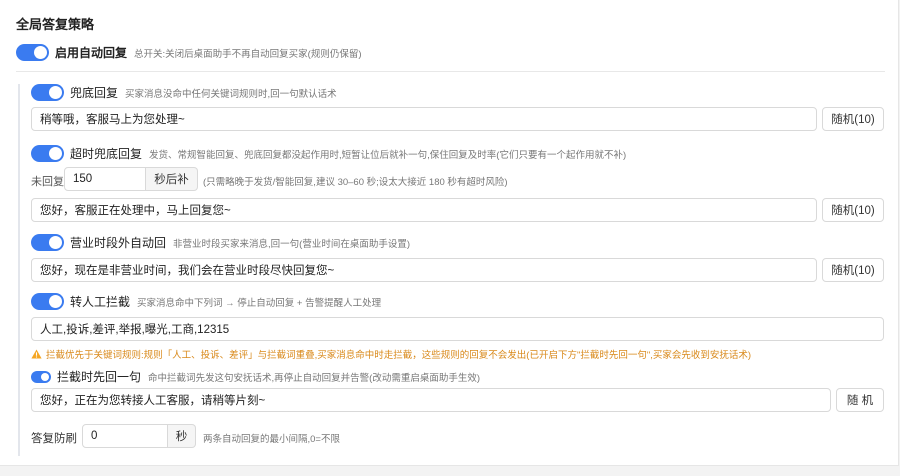 Image resolution: width=900 pixels, height=476 pixels. I want to click on master-toggle, so click(32, 52).